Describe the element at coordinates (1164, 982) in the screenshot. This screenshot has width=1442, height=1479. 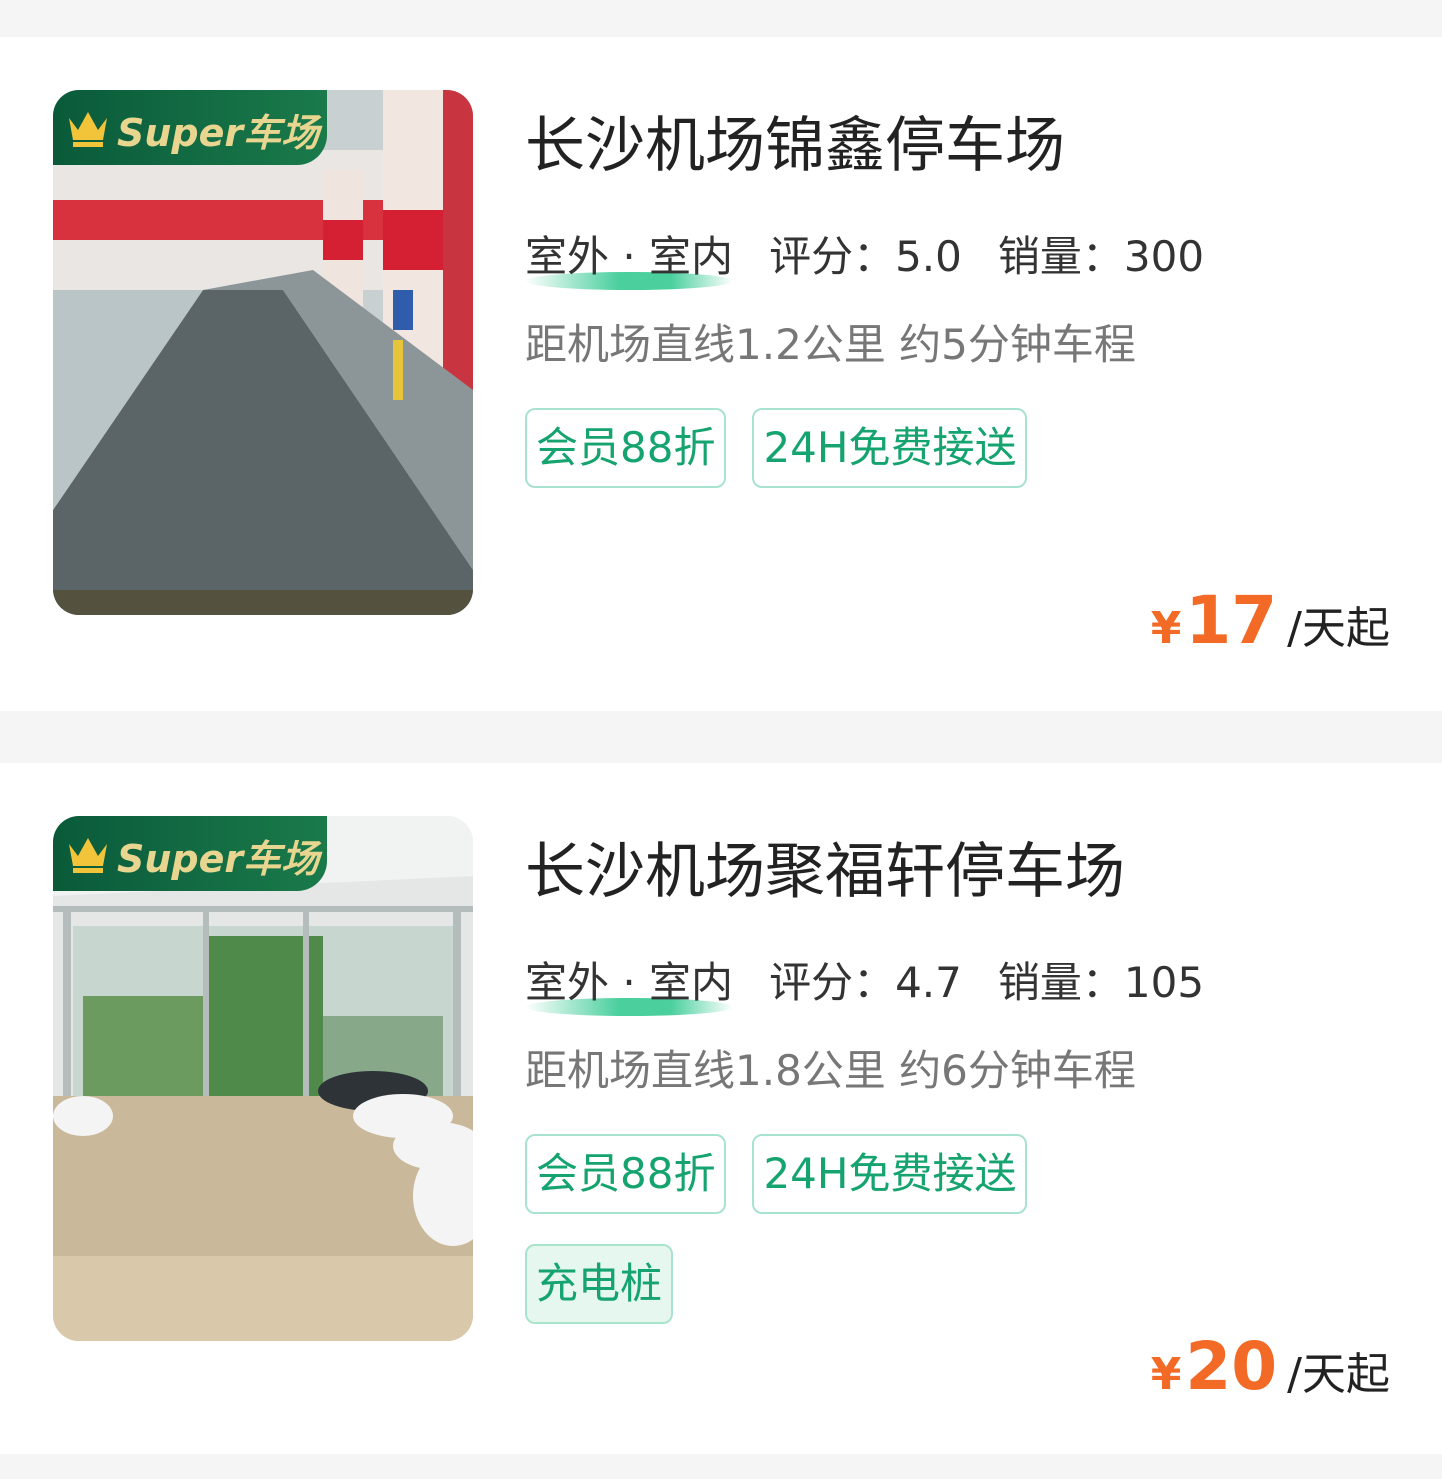
I see `sales-value: 105` at that location.